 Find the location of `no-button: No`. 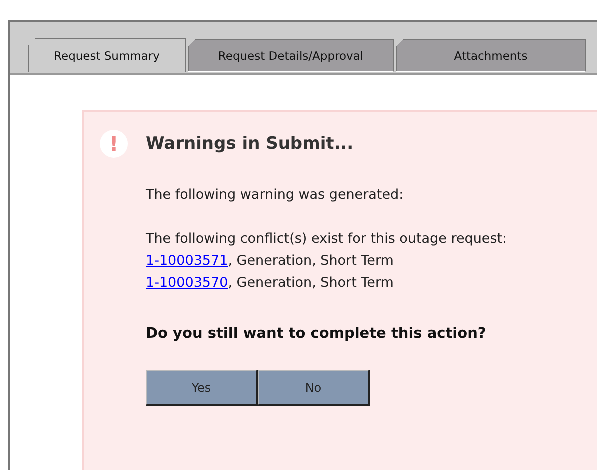

no-button: No is located at coordinates (314, 388).